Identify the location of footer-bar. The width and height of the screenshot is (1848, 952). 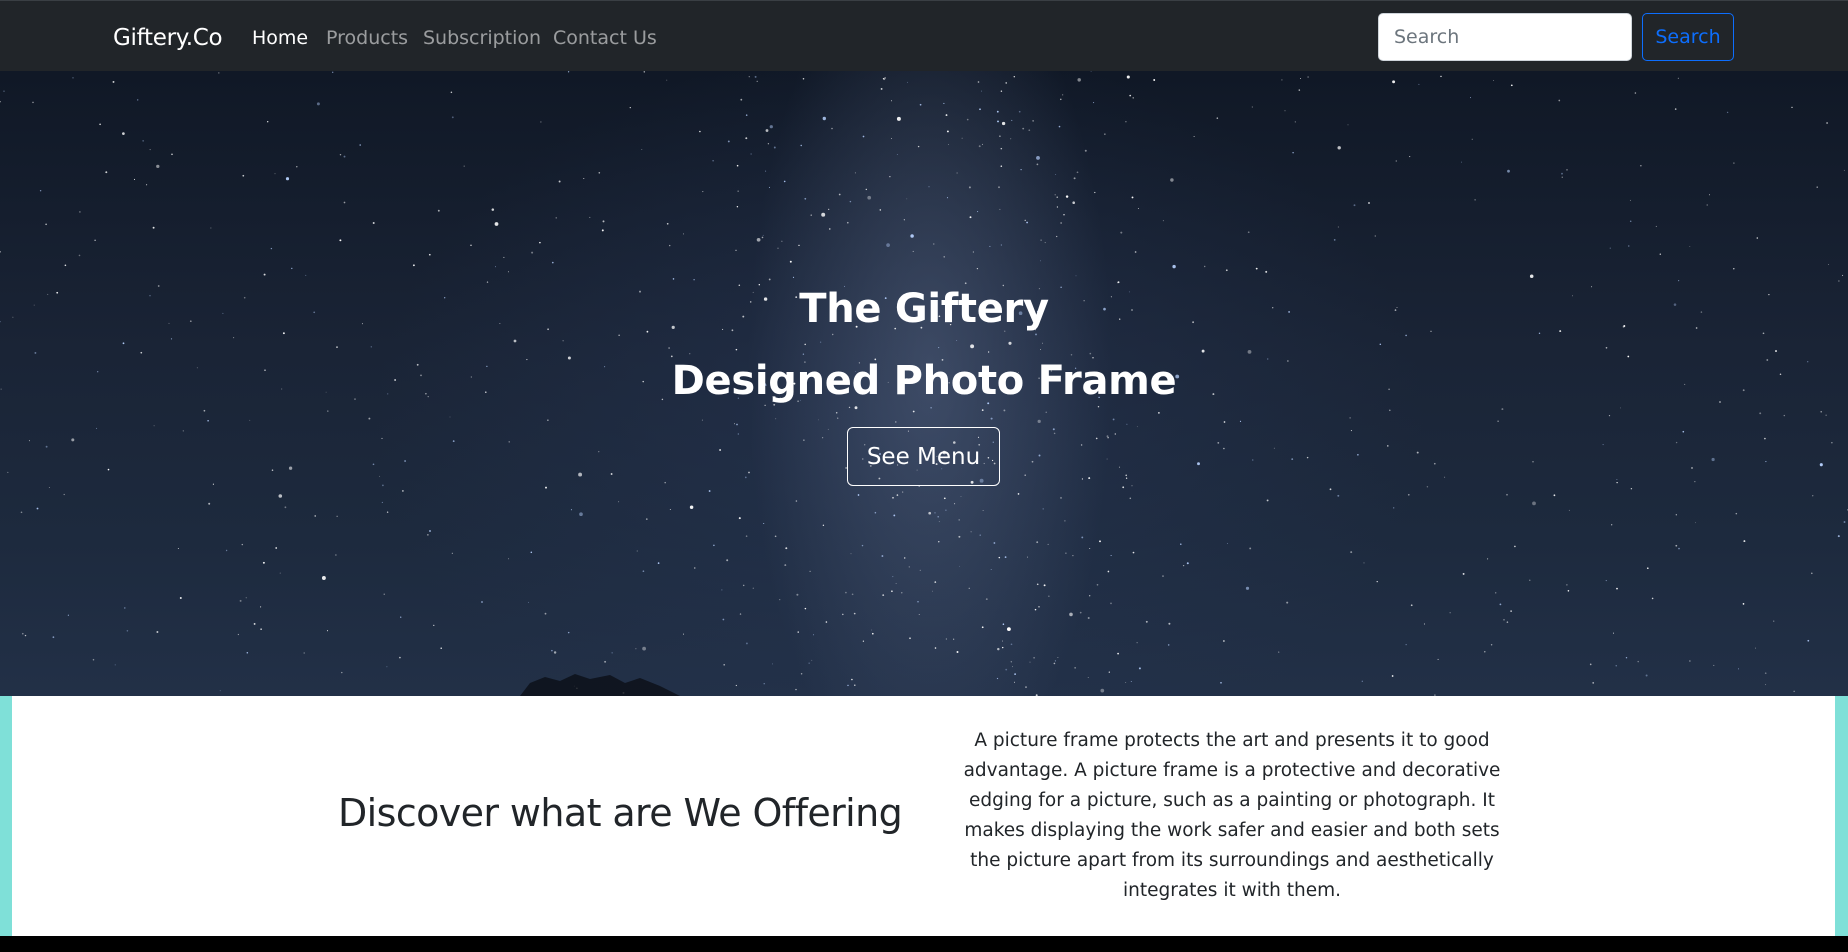
(924, 944).